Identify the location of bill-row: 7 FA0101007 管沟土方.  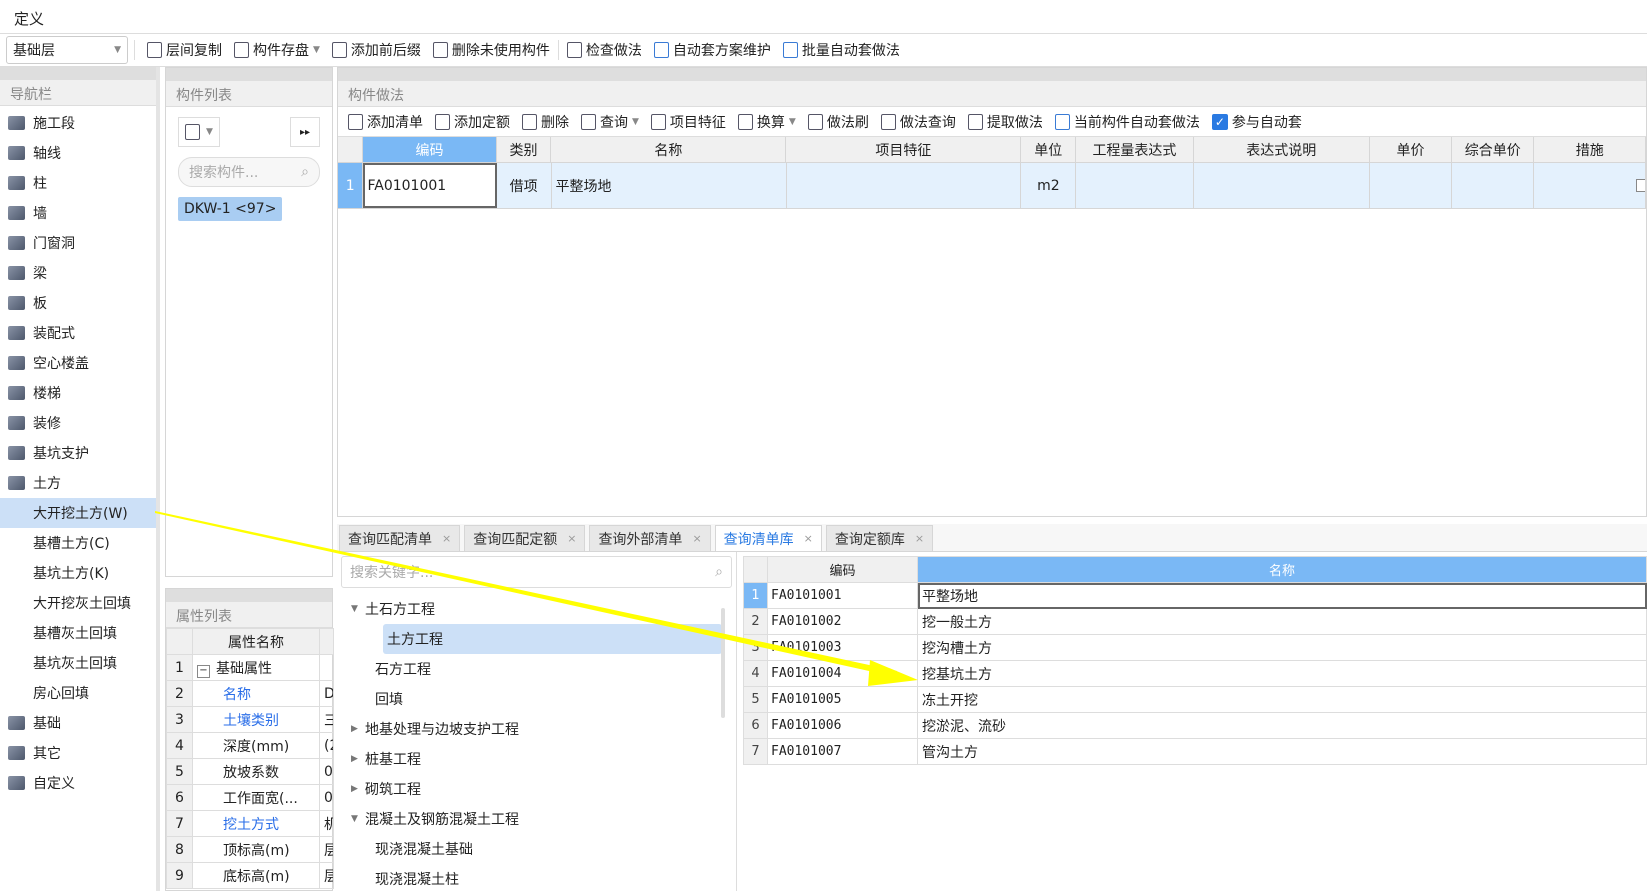
(1195, 751).